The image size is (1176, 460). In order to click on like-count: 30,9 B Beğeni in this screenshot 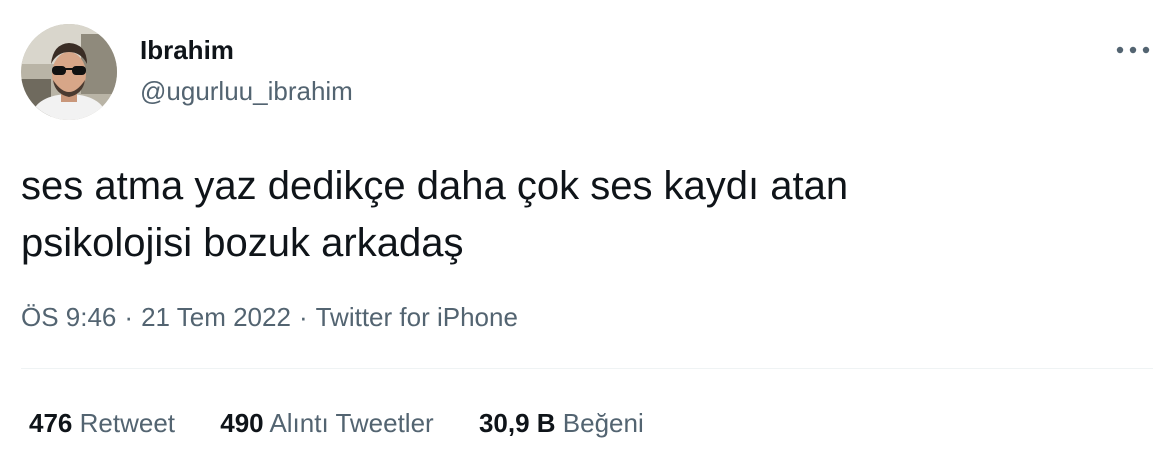, I will do `click(561, 423)`.